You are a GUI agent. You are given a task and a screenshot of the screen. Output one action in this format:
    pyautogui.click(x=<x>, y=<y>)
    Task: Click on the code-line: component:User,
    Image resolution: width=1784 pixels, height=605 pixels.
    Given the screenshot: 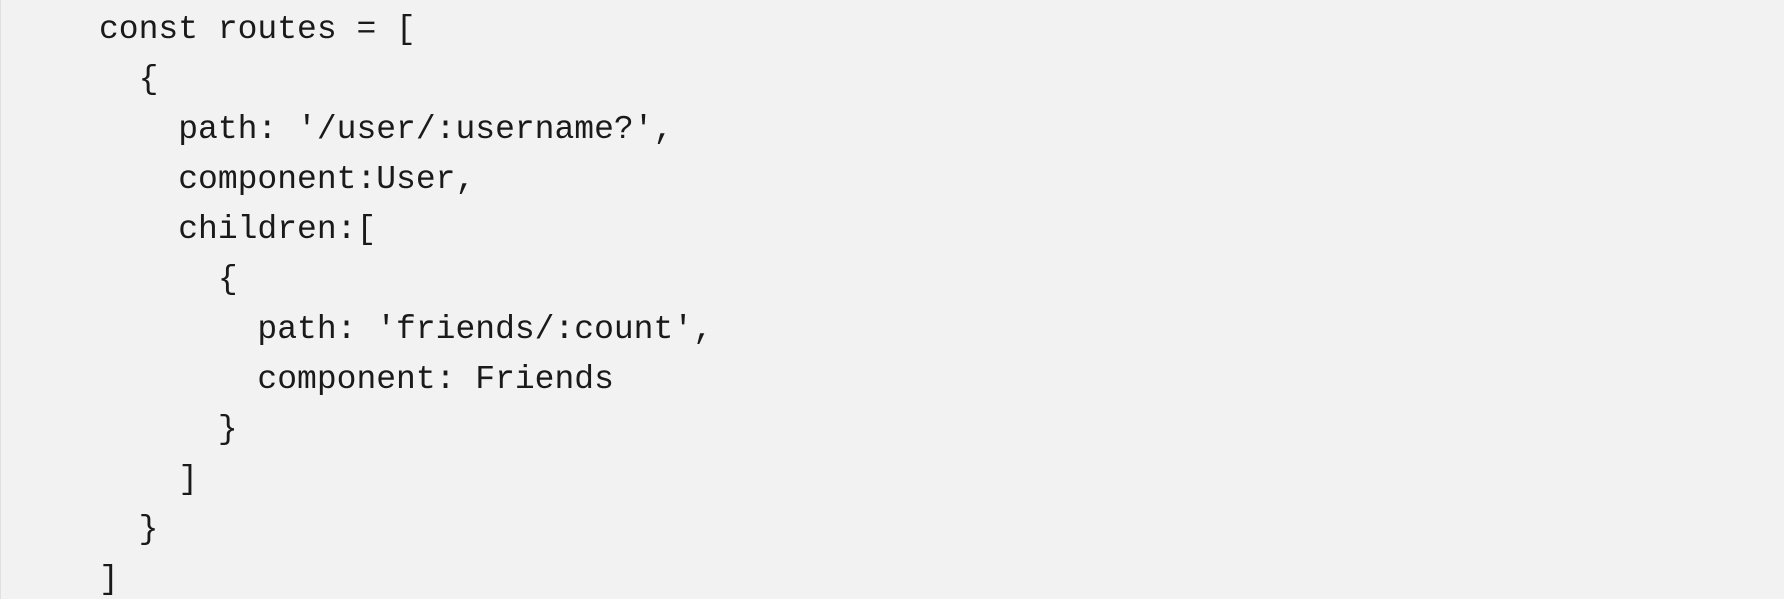 What is the action you would take?
    pyautogui.click(x=287, y=179)
    